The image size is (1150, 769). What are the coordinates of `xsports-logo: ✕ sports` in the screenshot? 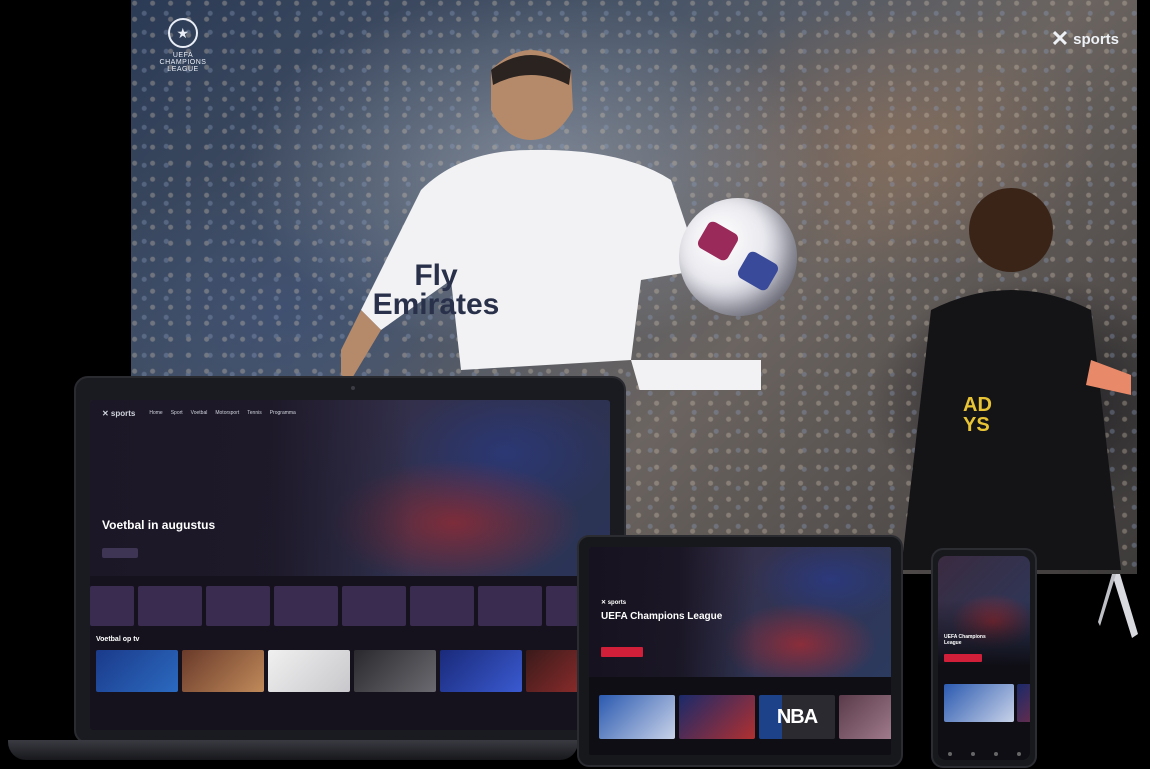 It's located at (1085, 39).